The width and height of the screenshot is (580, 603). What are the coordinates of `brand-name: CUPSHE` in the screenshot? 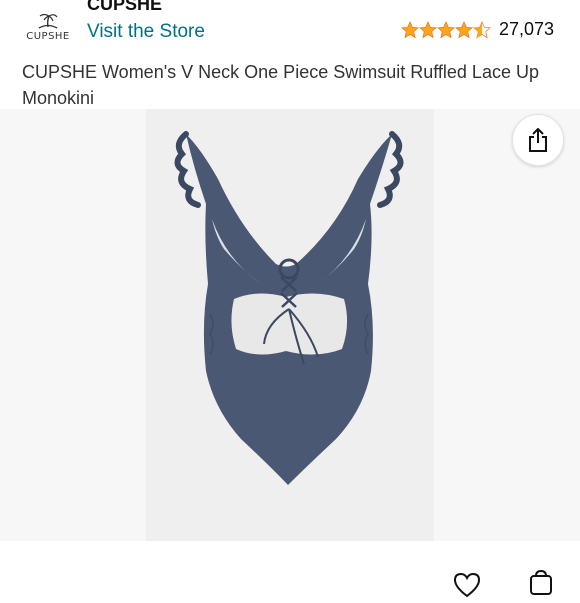 It's located at (124, 7).